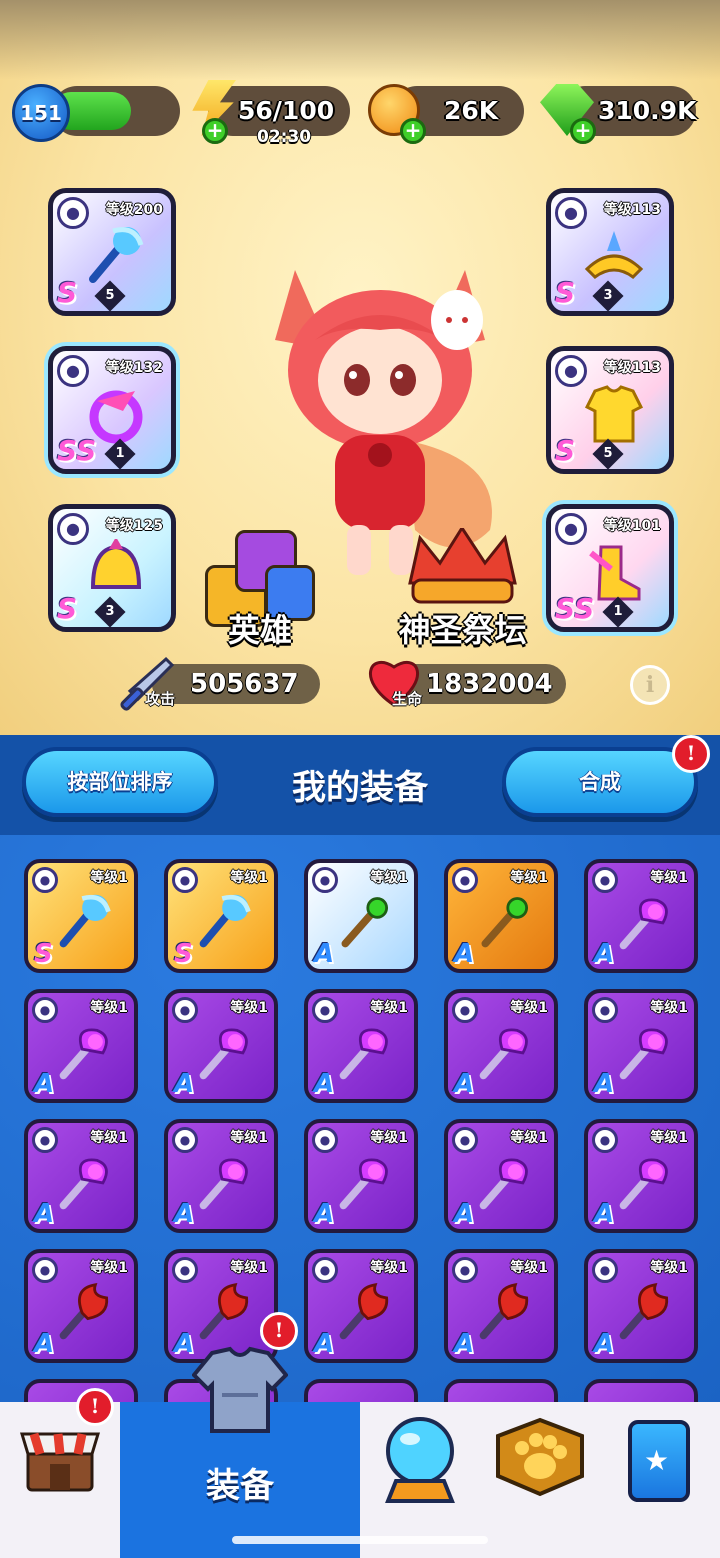 This screenshot has width=720, height=1558. I want to click on helmet-icon, so click(116, 564).